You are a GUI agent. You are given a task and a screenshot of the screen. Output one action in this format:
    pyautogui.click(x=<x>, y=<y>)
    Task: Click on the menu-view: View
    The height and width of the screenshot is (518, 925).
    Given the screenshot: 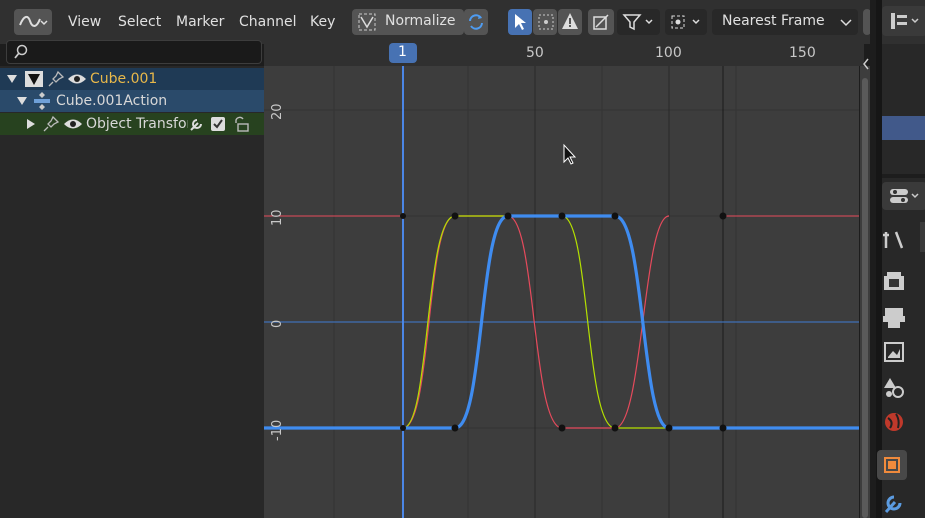 What is the action you would take?
    pyautogui.click(x=84, y=22)
    